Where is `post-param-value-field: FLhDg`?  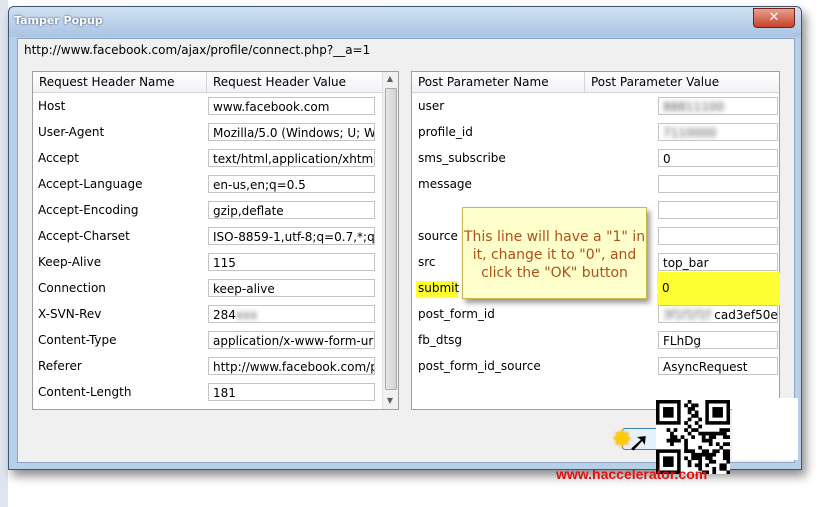
post-param-value-field: FLhDg is located at coordinates (718, 340).